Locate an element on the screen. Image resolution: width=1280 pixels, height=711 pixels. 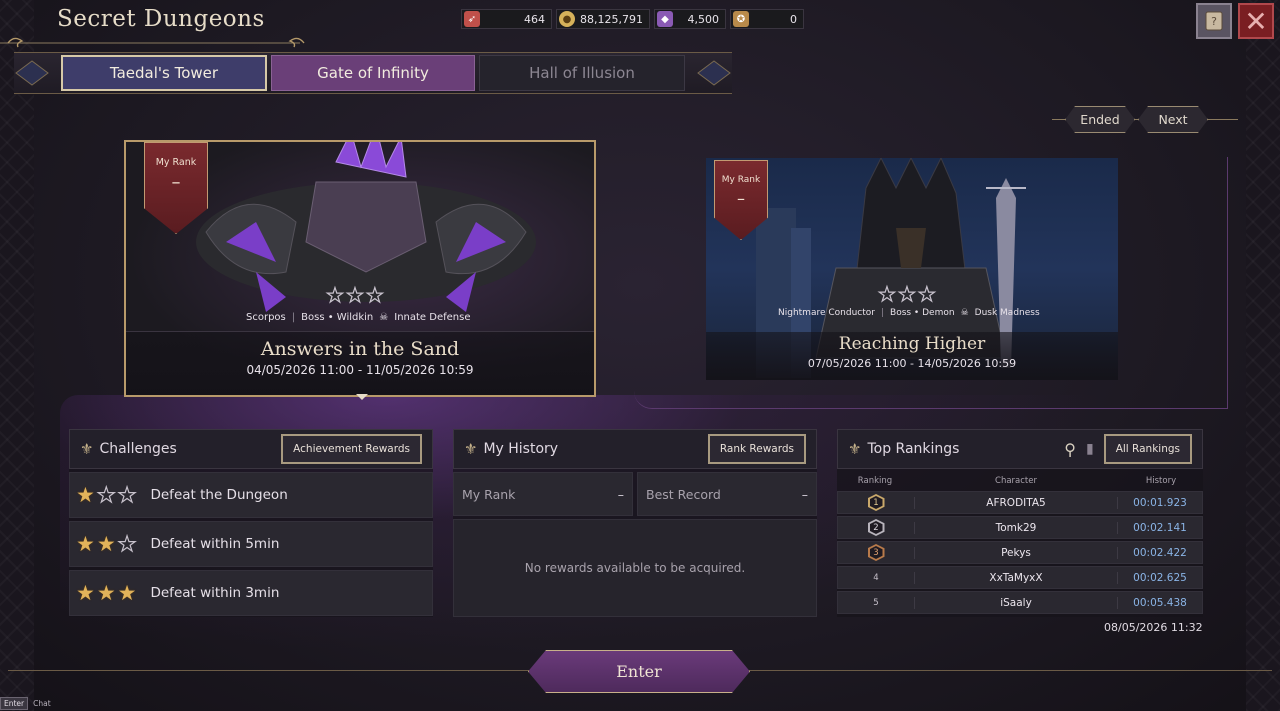
clear-time: 00:02.422 is located at coordinates (1160, 552).